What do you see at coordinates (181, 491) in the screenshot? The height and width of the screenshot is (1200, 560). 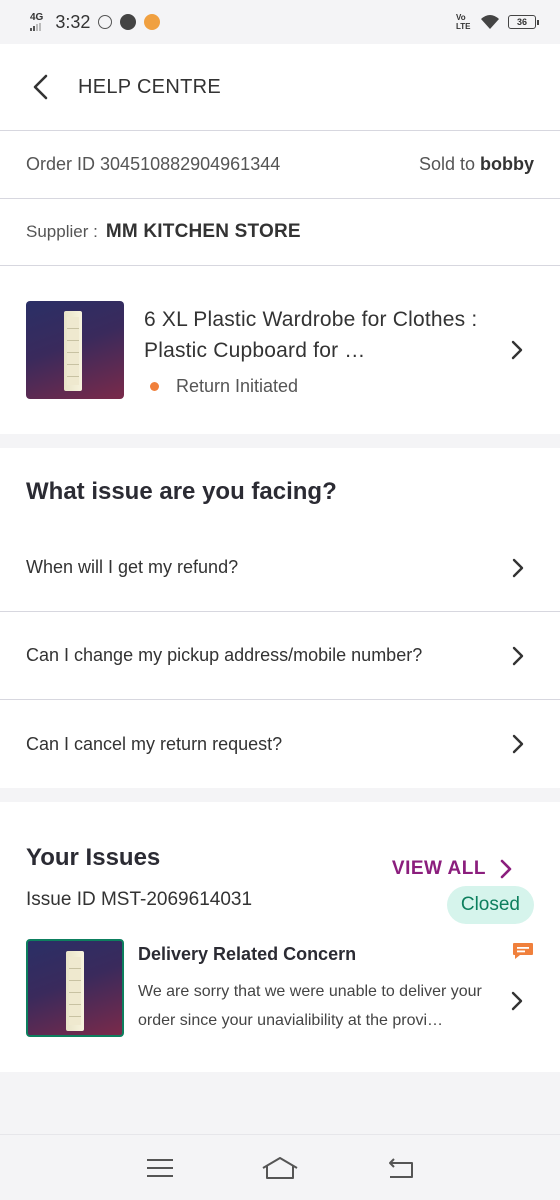 I see `issues-title: What issue are you facing?` at bounding box center [181, 491].